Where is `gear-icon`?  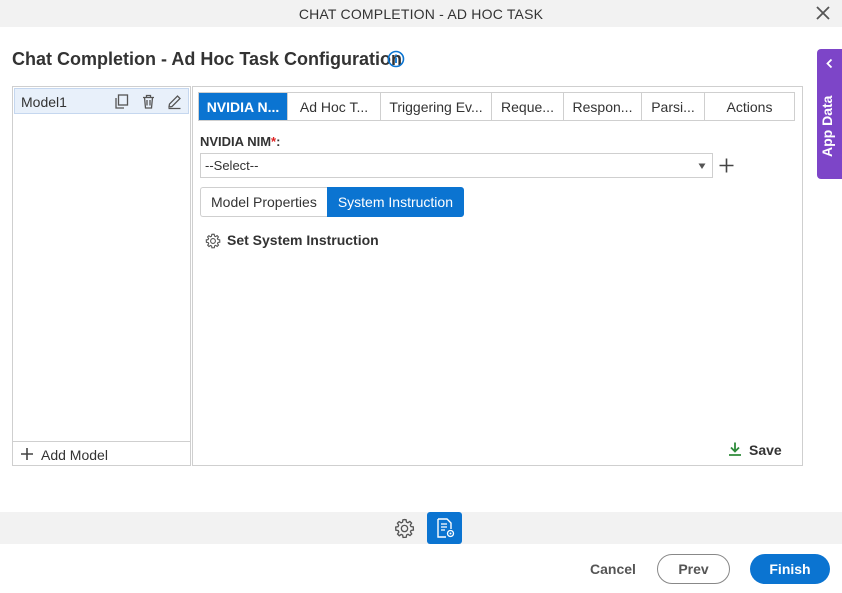
gear-icon is located at coordinates (213, 241).